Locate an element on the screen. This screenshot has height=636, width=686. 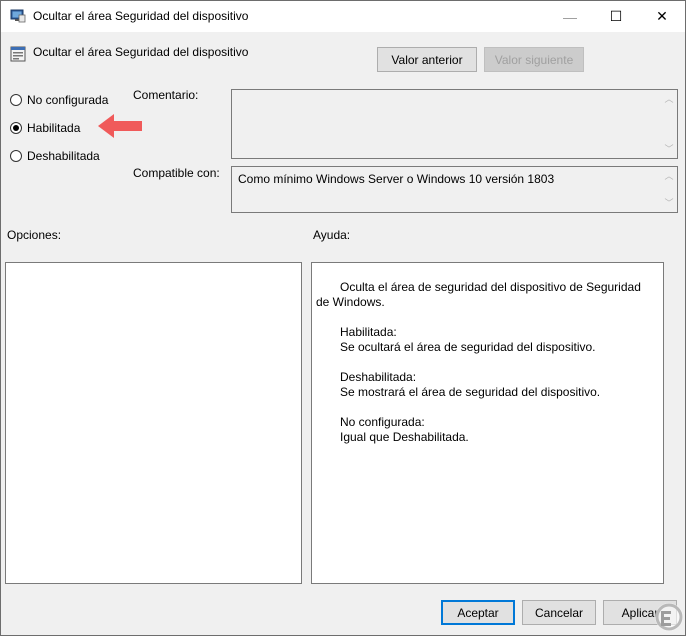
previous-setting-button: Valor anterior is located at coordinates (427, 59).